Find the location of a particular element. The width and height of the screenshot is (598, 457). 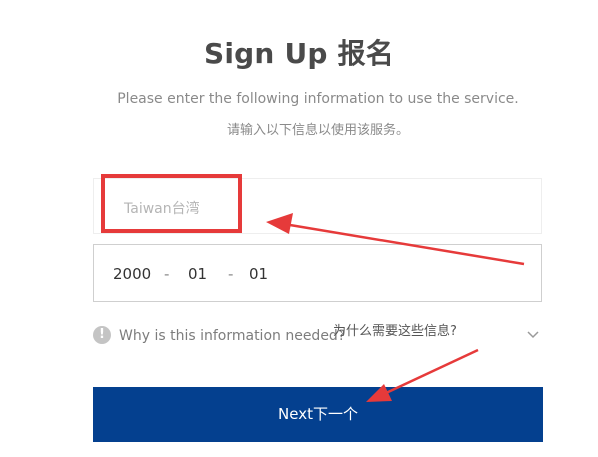

chevron-down-icon is located at coordinates (533, 334).